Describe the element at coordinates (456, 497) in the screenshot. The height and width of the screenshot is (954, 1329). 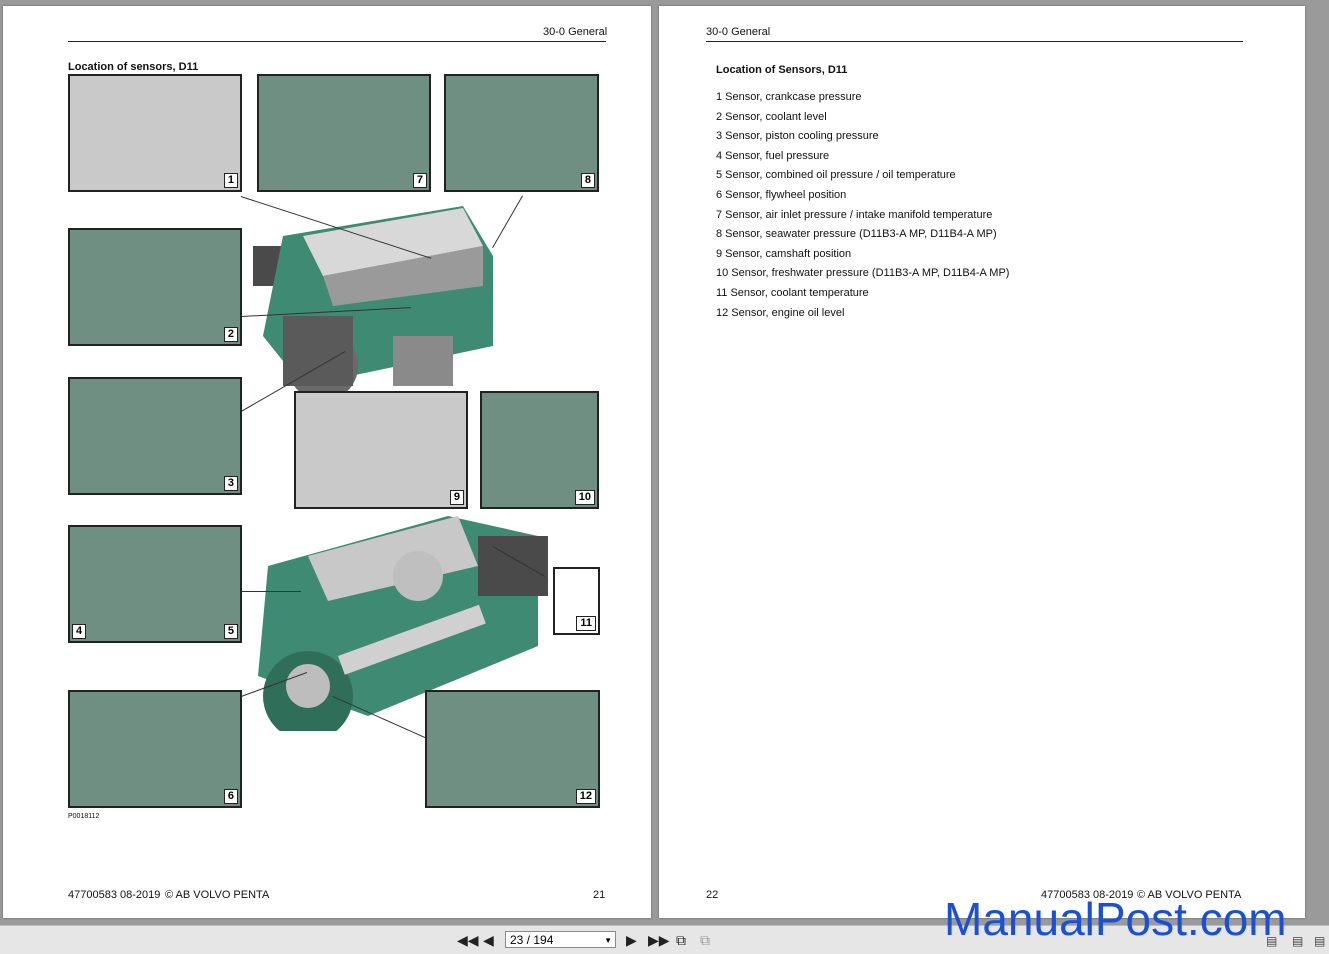
I see `panel-number: 9` at that location.